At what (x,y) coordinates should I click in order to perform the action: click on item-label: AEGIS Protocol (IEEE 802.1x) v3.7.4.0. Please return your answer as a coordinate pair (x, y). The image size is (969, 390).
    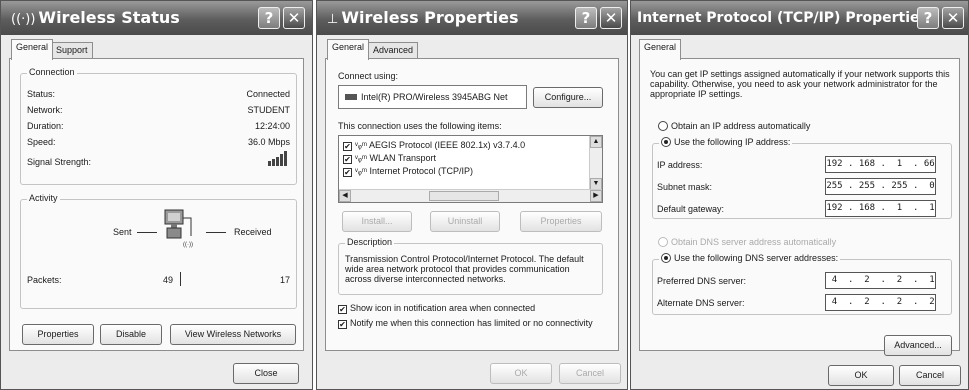
    Looking at the image, I should click on (447, 145).